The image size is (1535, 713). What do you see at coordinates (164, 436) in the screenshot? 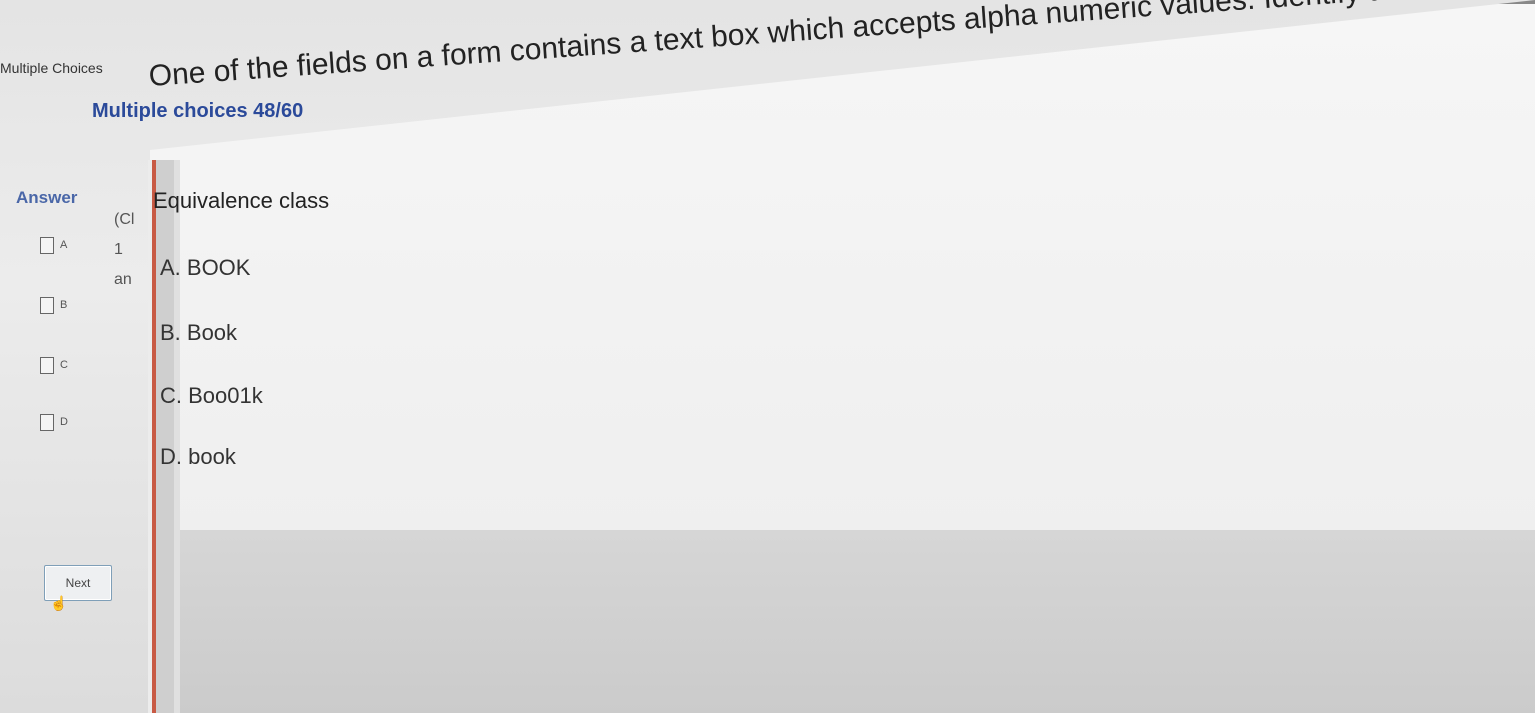
I see `question-border` at bounding box center [164, 436].